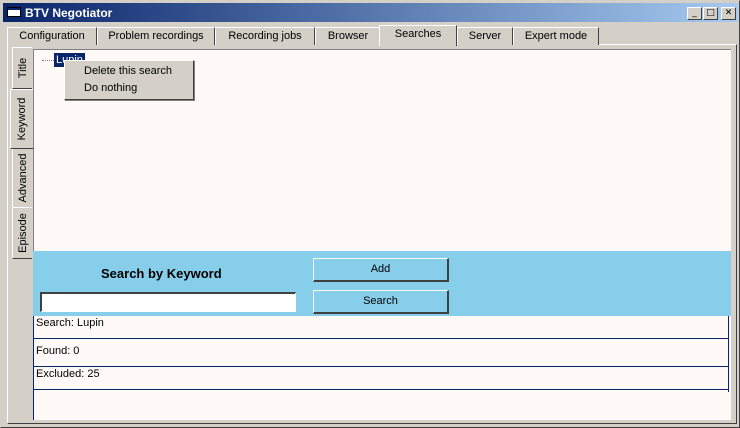  Describe the element at coordinates (69, 13) in the screenshot. I see `window-title: BTV Negotiator` at that location.